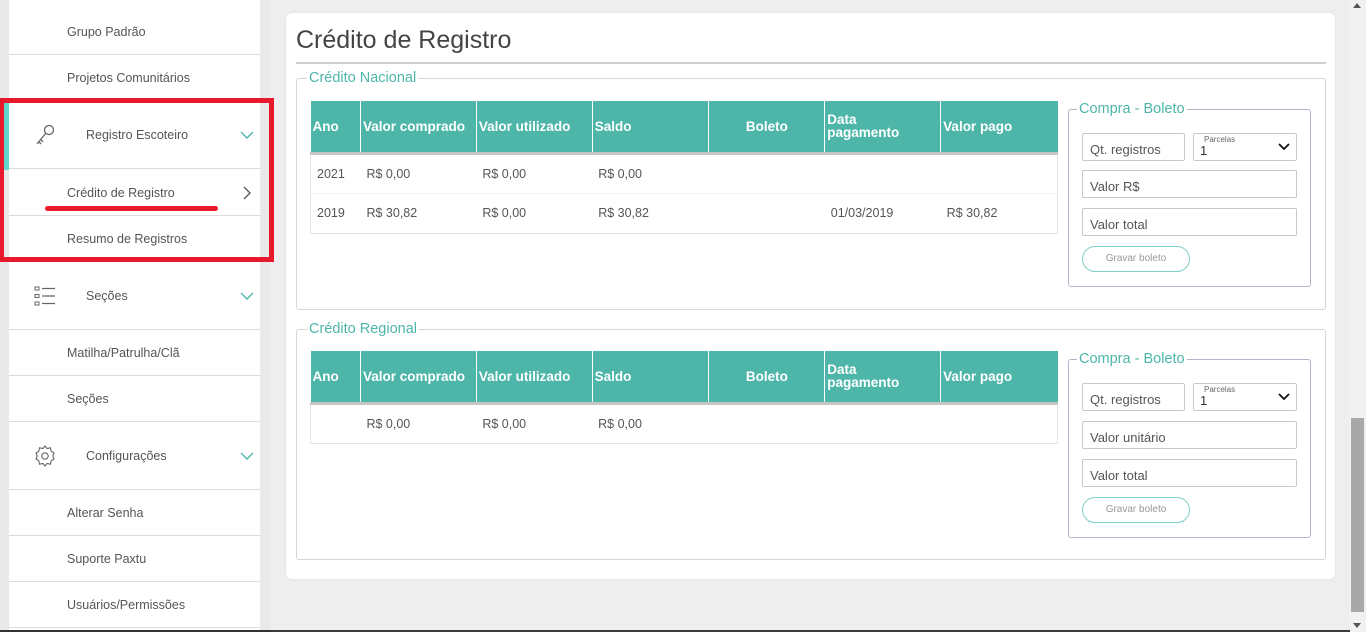 The image size is (1366, 632). Describe the element at coordinates (335, 173) in the screenshot. I see `cell-ano: 2021` at that location.